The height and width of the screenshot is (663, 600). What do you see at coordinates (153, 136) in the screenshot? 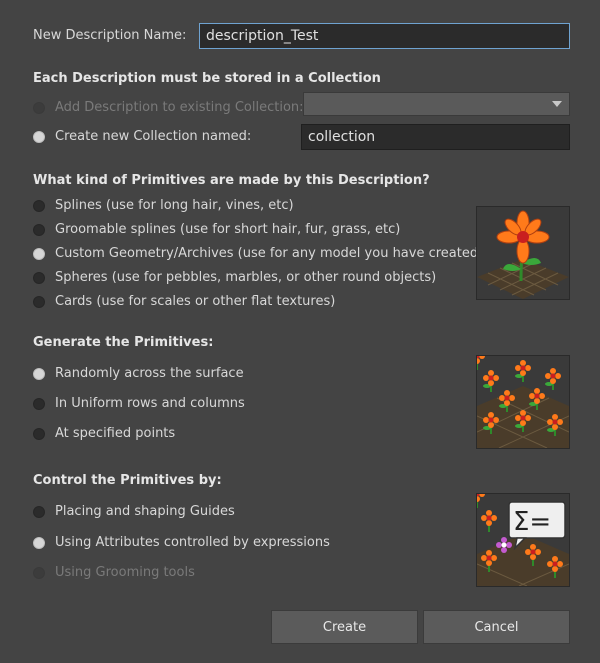
I see `new-collection-label: Create new Collection named:` at bounding box center [153, 136].